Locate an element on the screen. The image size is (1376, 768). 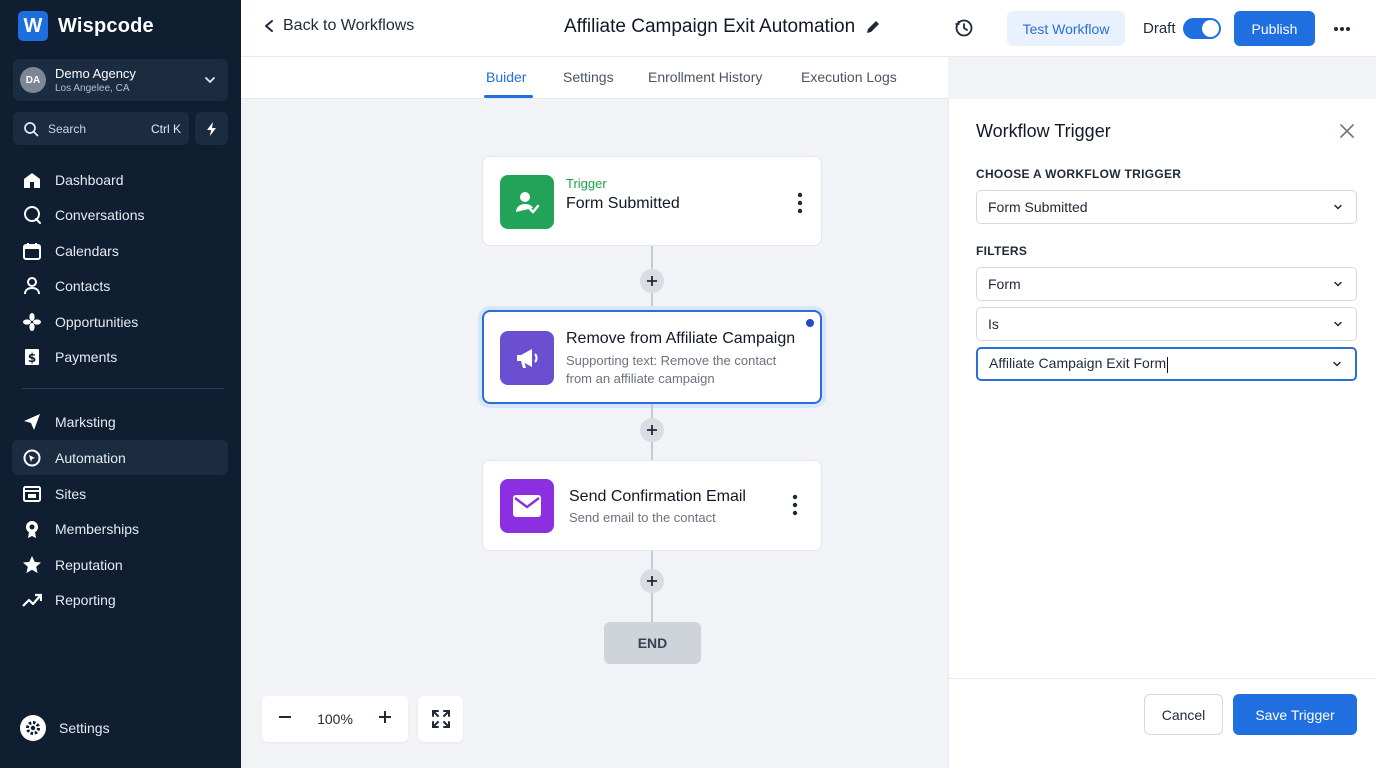
zoom-out-button is located at coordinates (285, 719).